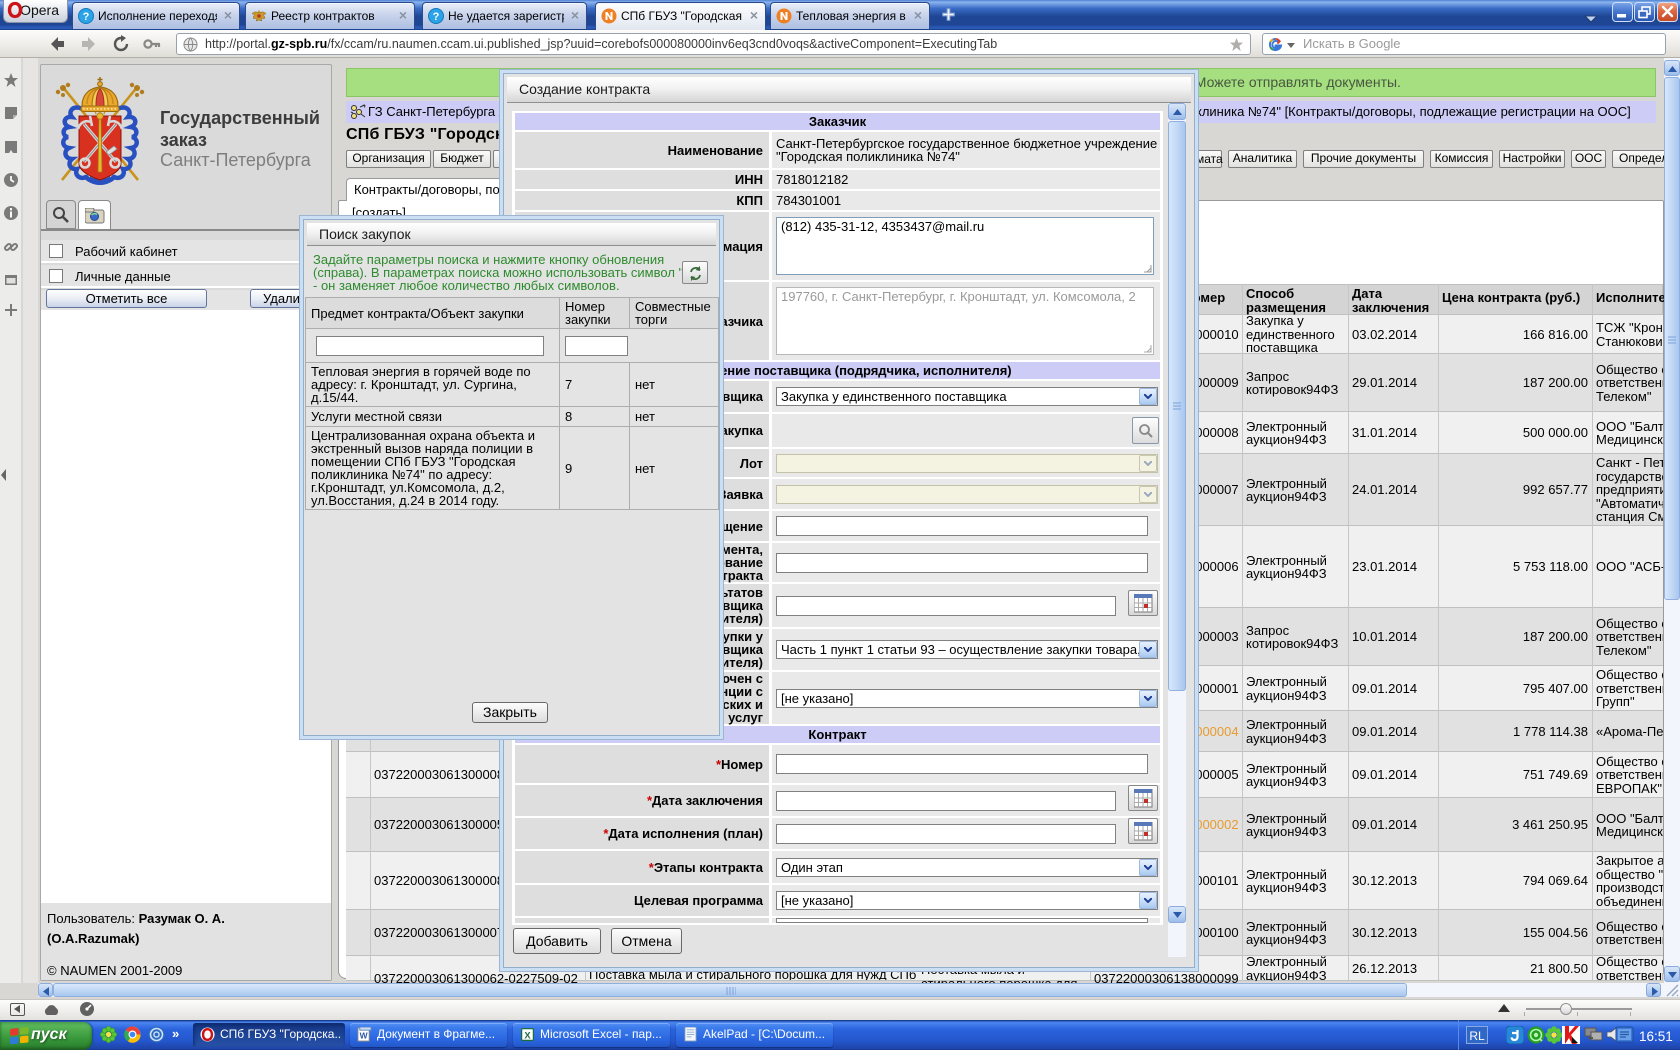  Describe the element at coordinates (364, 1035) in the screenshot. I see `svg-text: W` at that location.